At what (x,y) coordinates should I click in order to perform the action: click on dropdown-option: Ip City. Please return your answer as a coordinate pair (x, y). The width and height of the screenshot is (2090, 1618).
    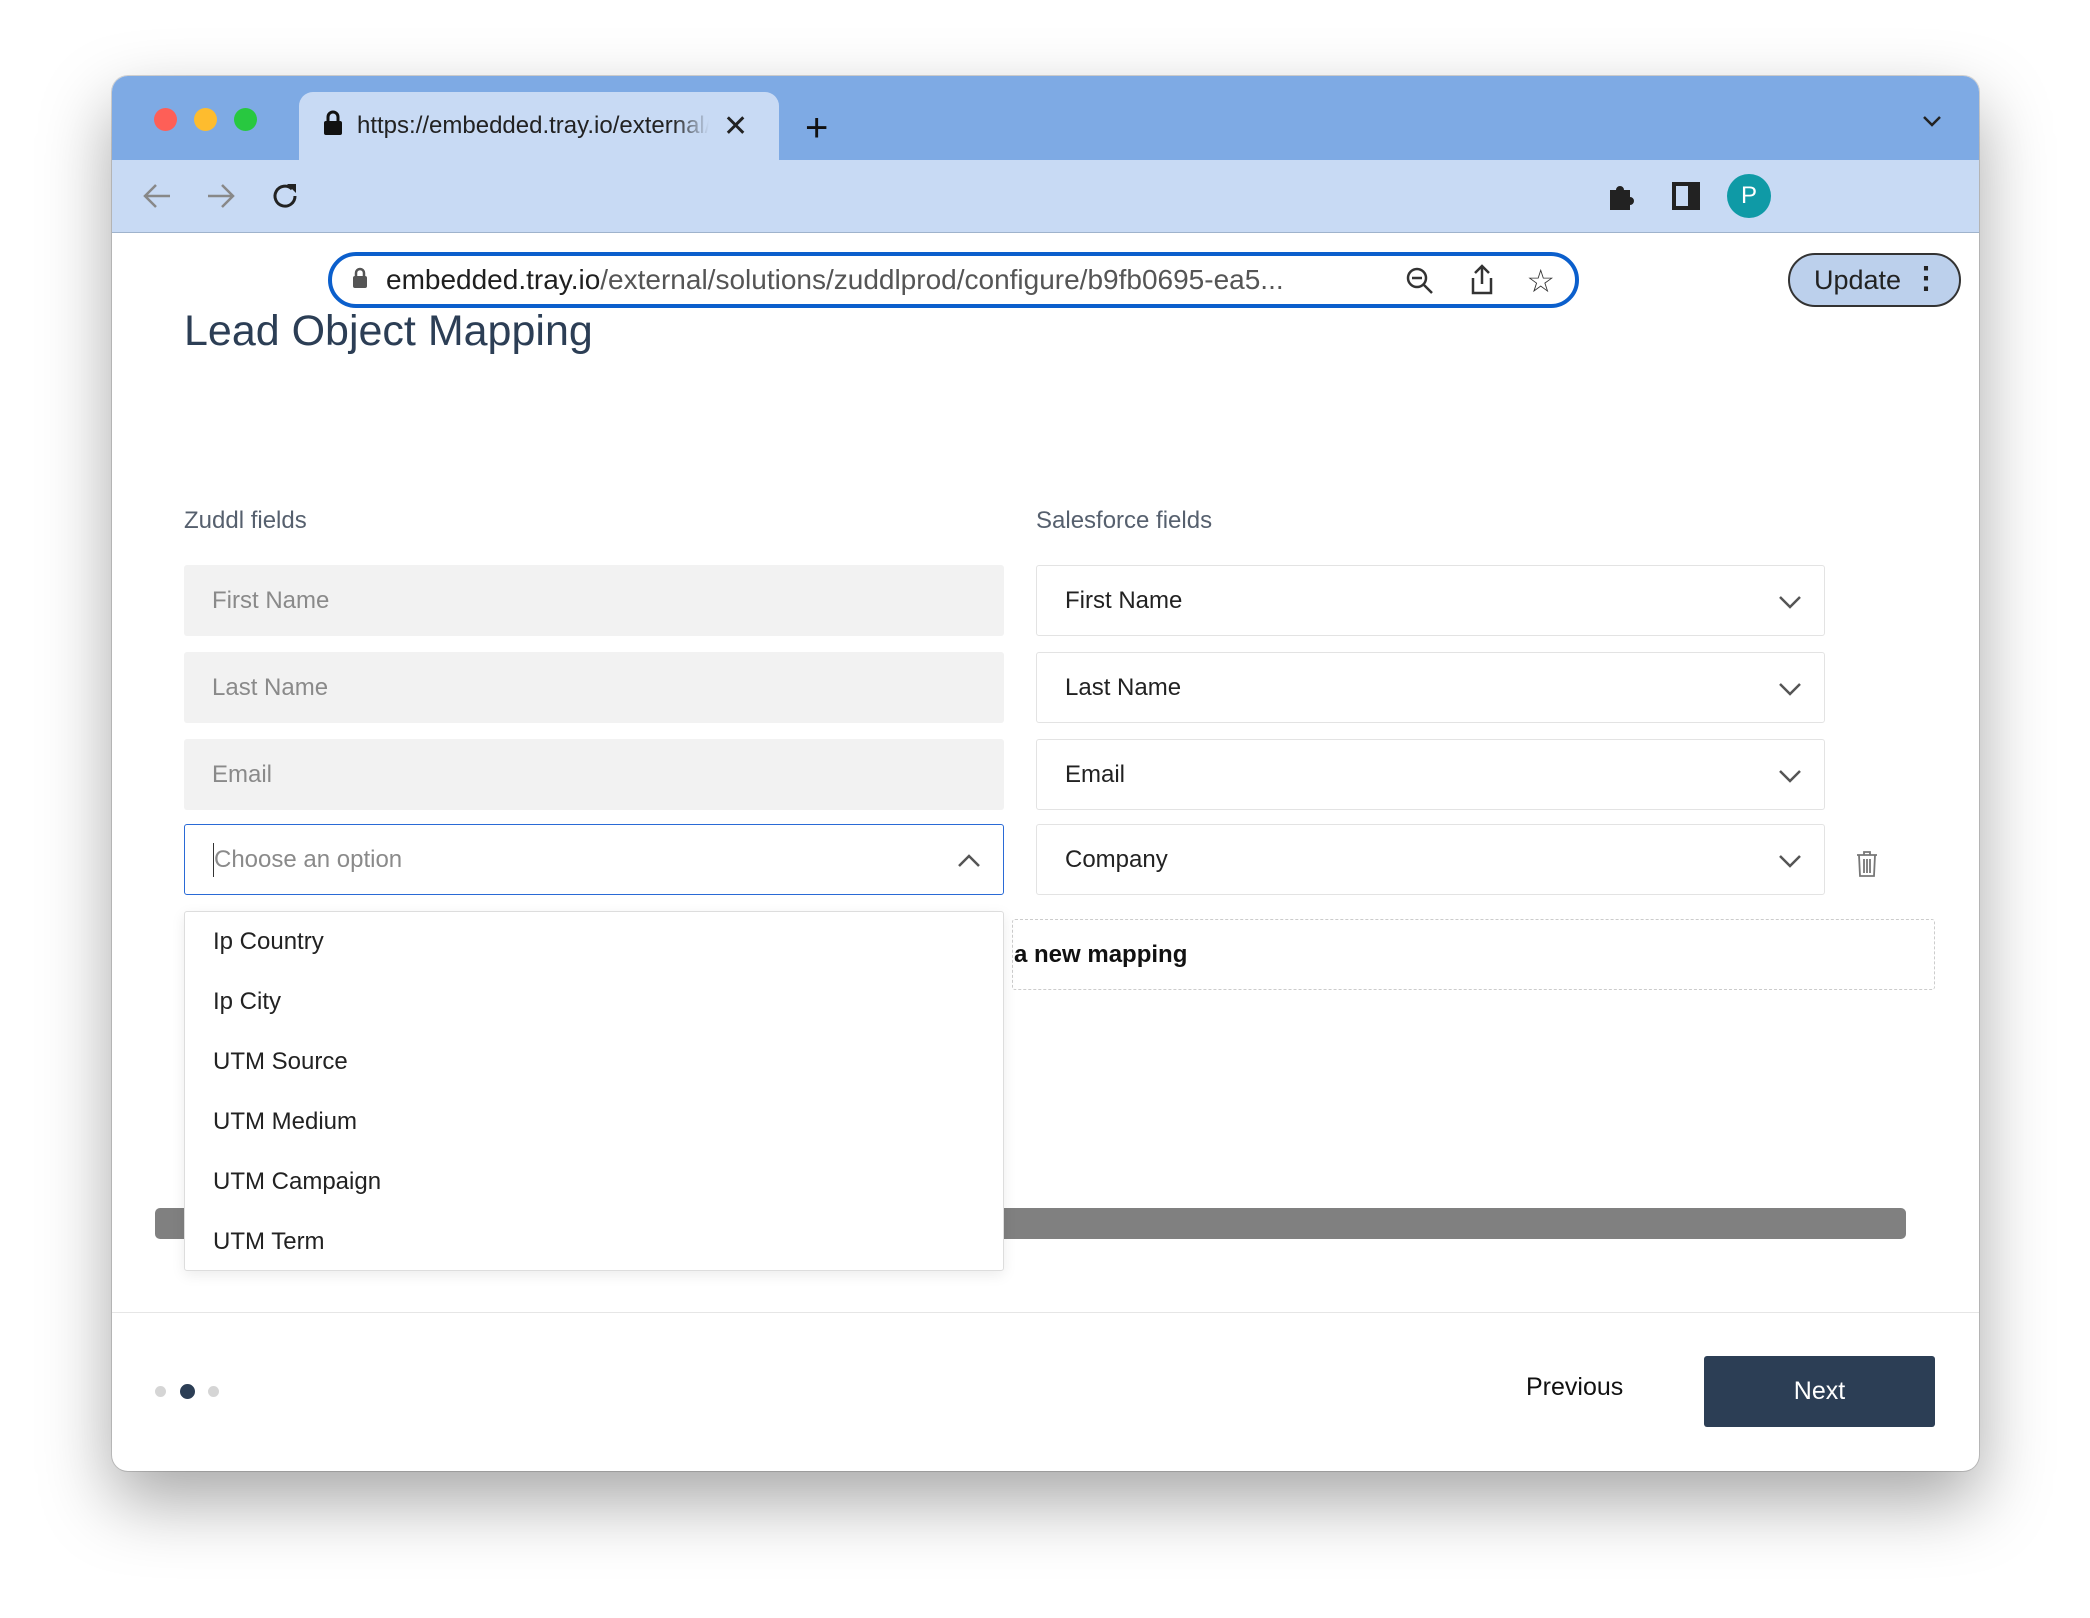
    Looking at the image, I should click on (594, 1002).